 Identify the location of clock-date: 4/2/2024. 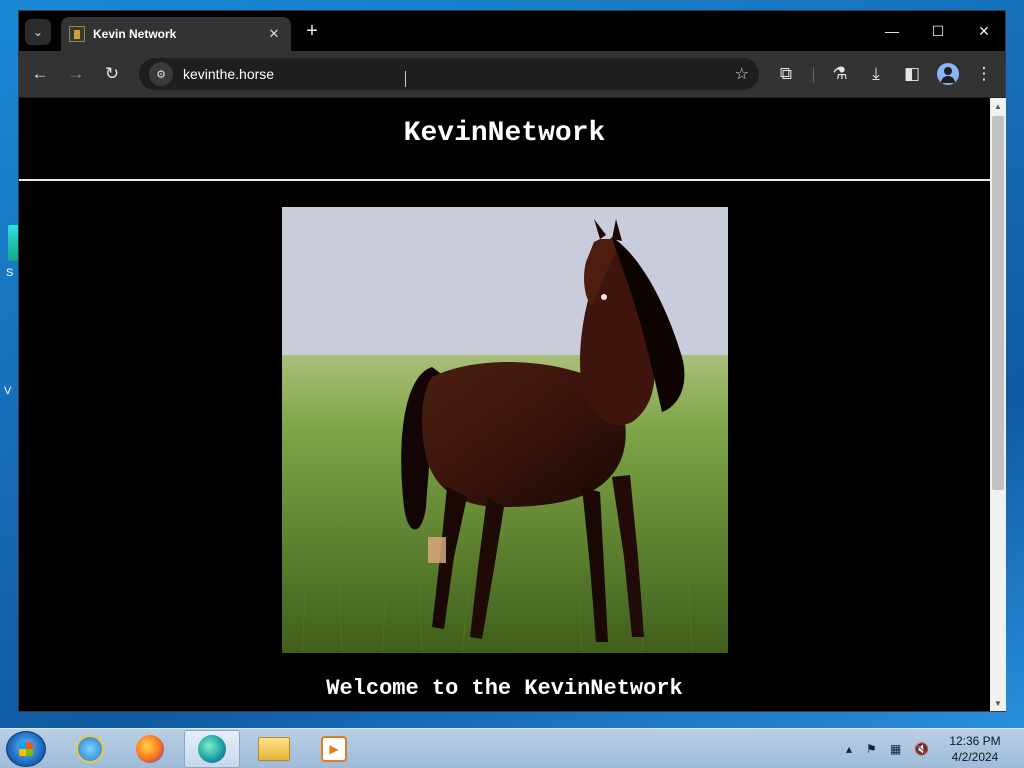
(975, 757).